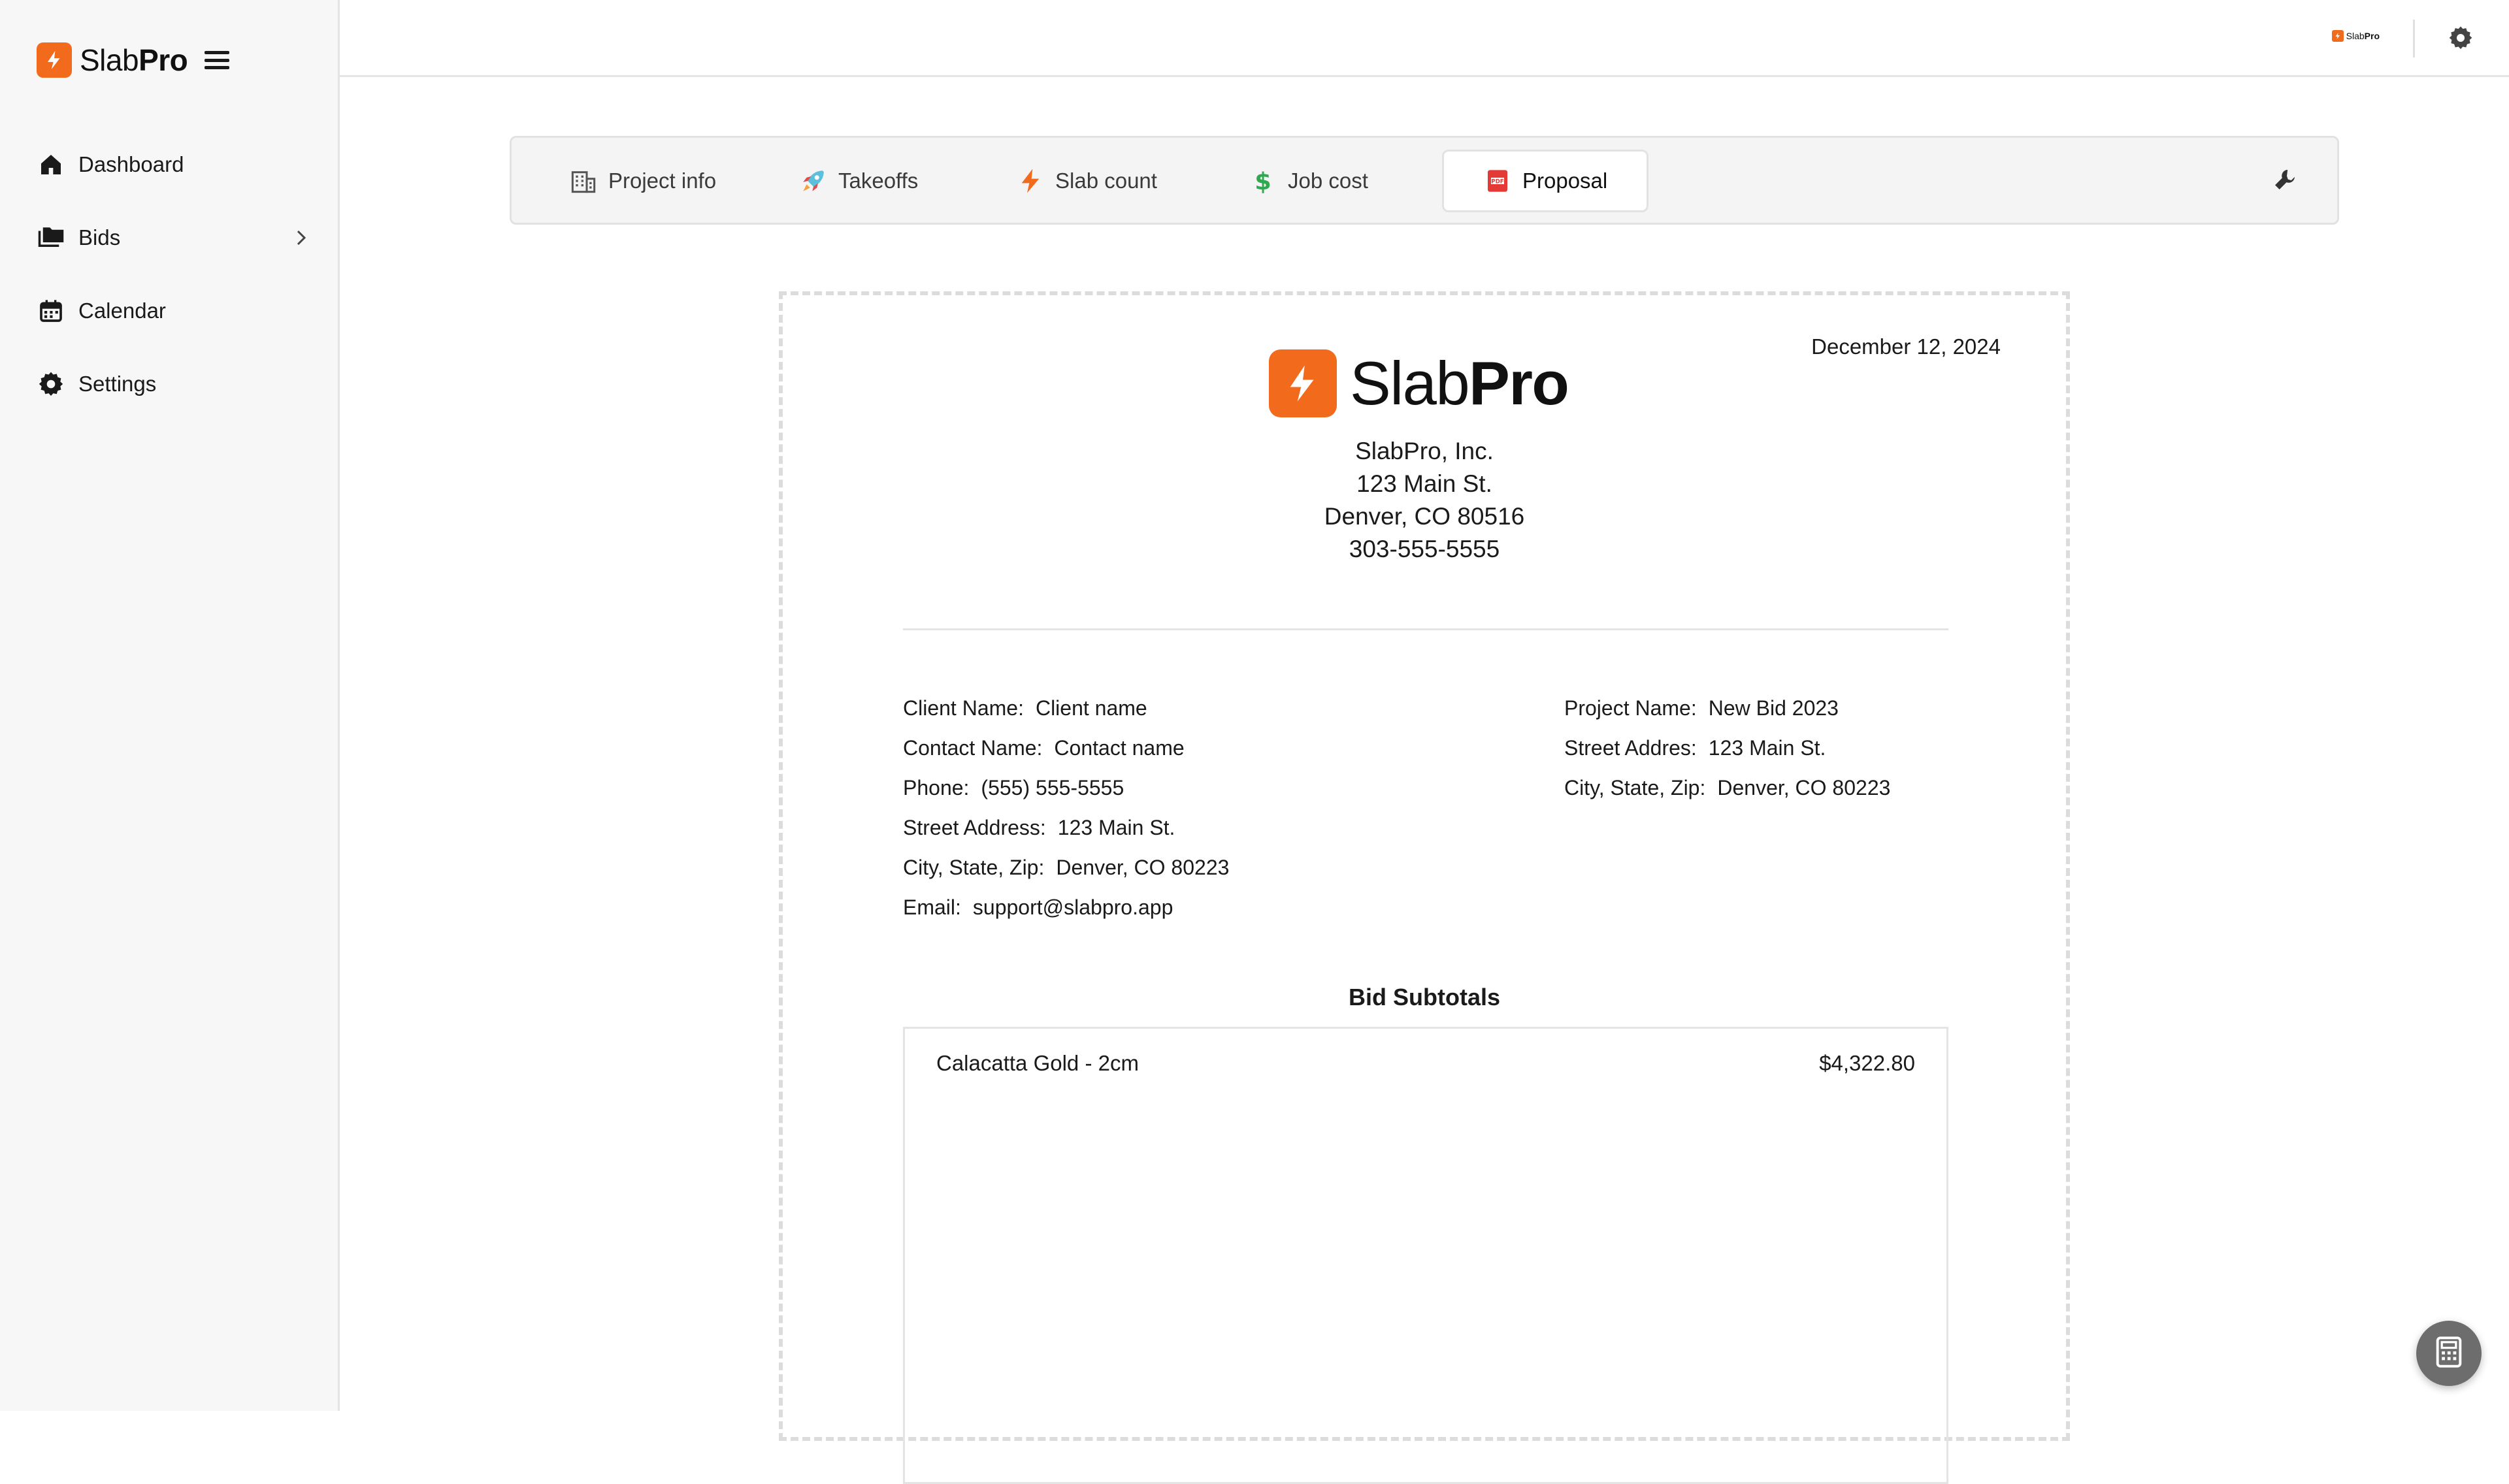 The image size is (2509, 1484). What do you see at coordinates (1066, 867) in the screenshot?
I see `city-state-zip-row: City, State, Zip: Denver, CO 80223` at bounding box center [1066, 867].